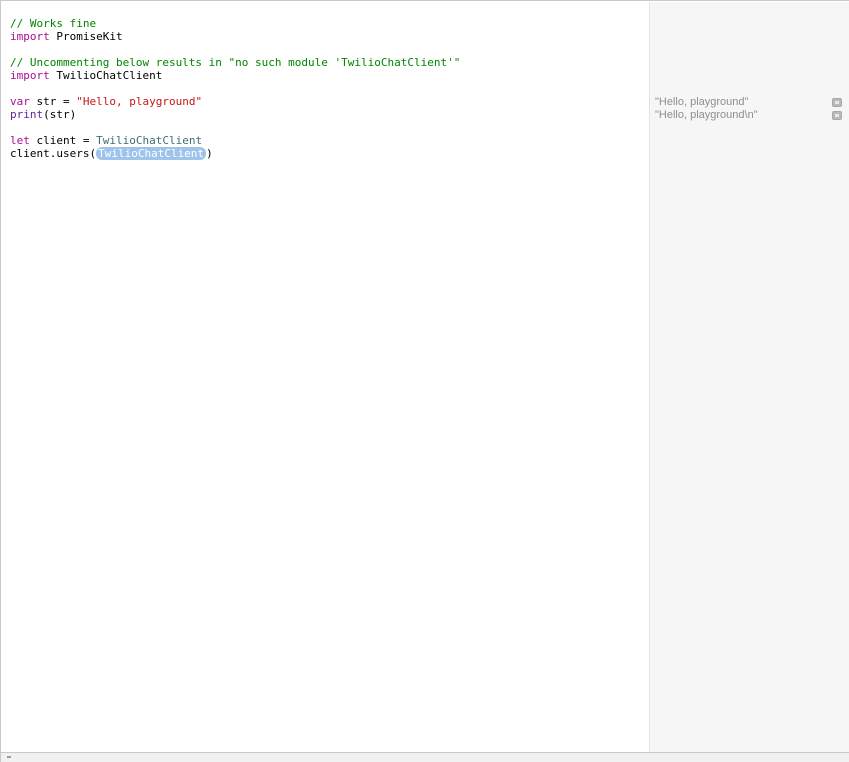  I want to click on result-row: "Hello, playground\n", so click(751, 115).